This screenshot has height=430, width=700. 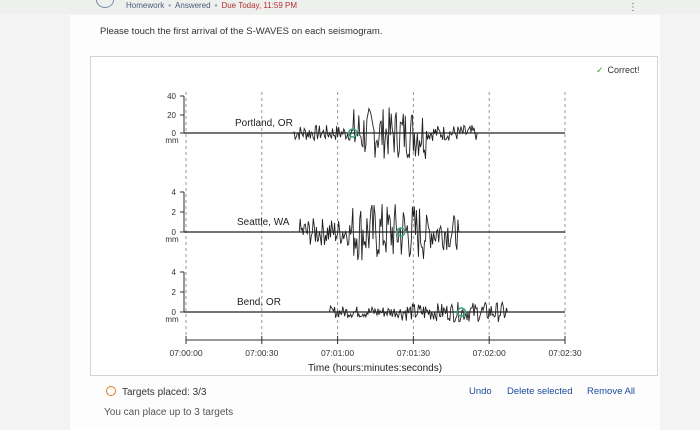 What do you see at coordinates (264, 123) in the screenshot?
I see `station-label: Portland, OR` at bounding box center [264, 123].